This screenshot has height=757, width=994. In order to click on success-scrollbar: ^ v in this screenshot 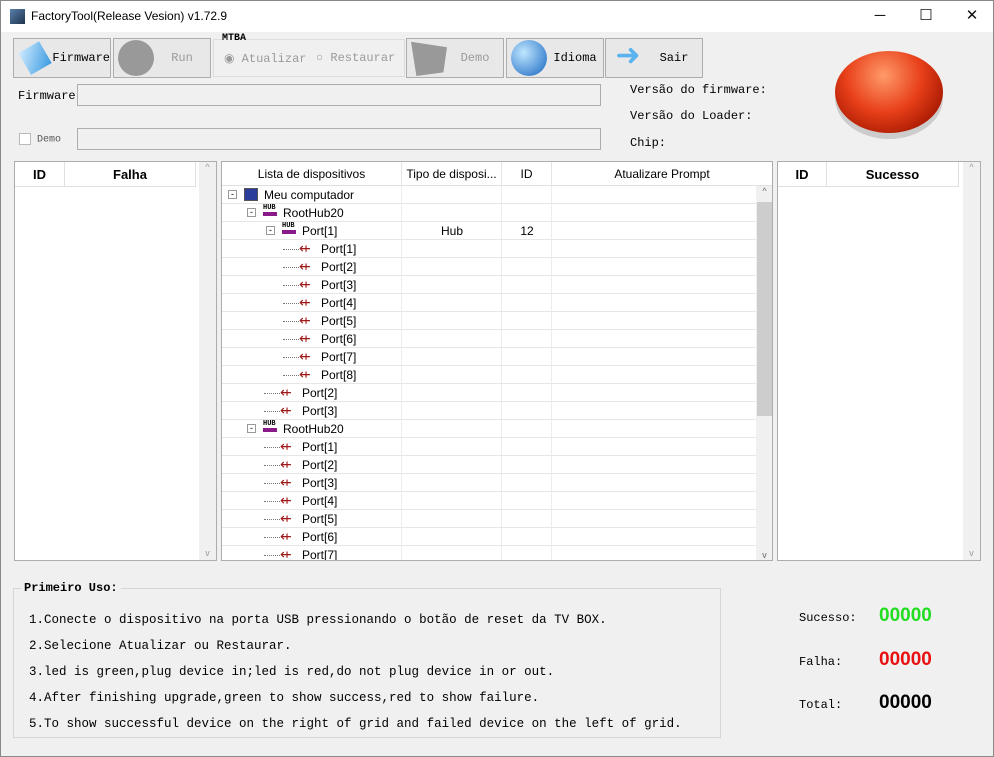, I will do `click(971, 361)`.